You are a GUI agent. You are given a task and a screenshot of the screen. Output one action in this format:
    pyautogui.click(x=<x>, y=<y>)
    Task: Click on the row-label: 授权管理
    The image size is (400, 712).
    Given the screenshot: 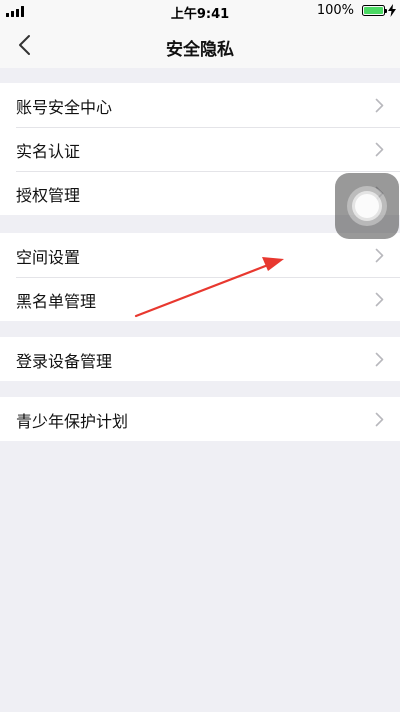 What is the action you would take?
    pyautogui.click(x=48, y=195)
    